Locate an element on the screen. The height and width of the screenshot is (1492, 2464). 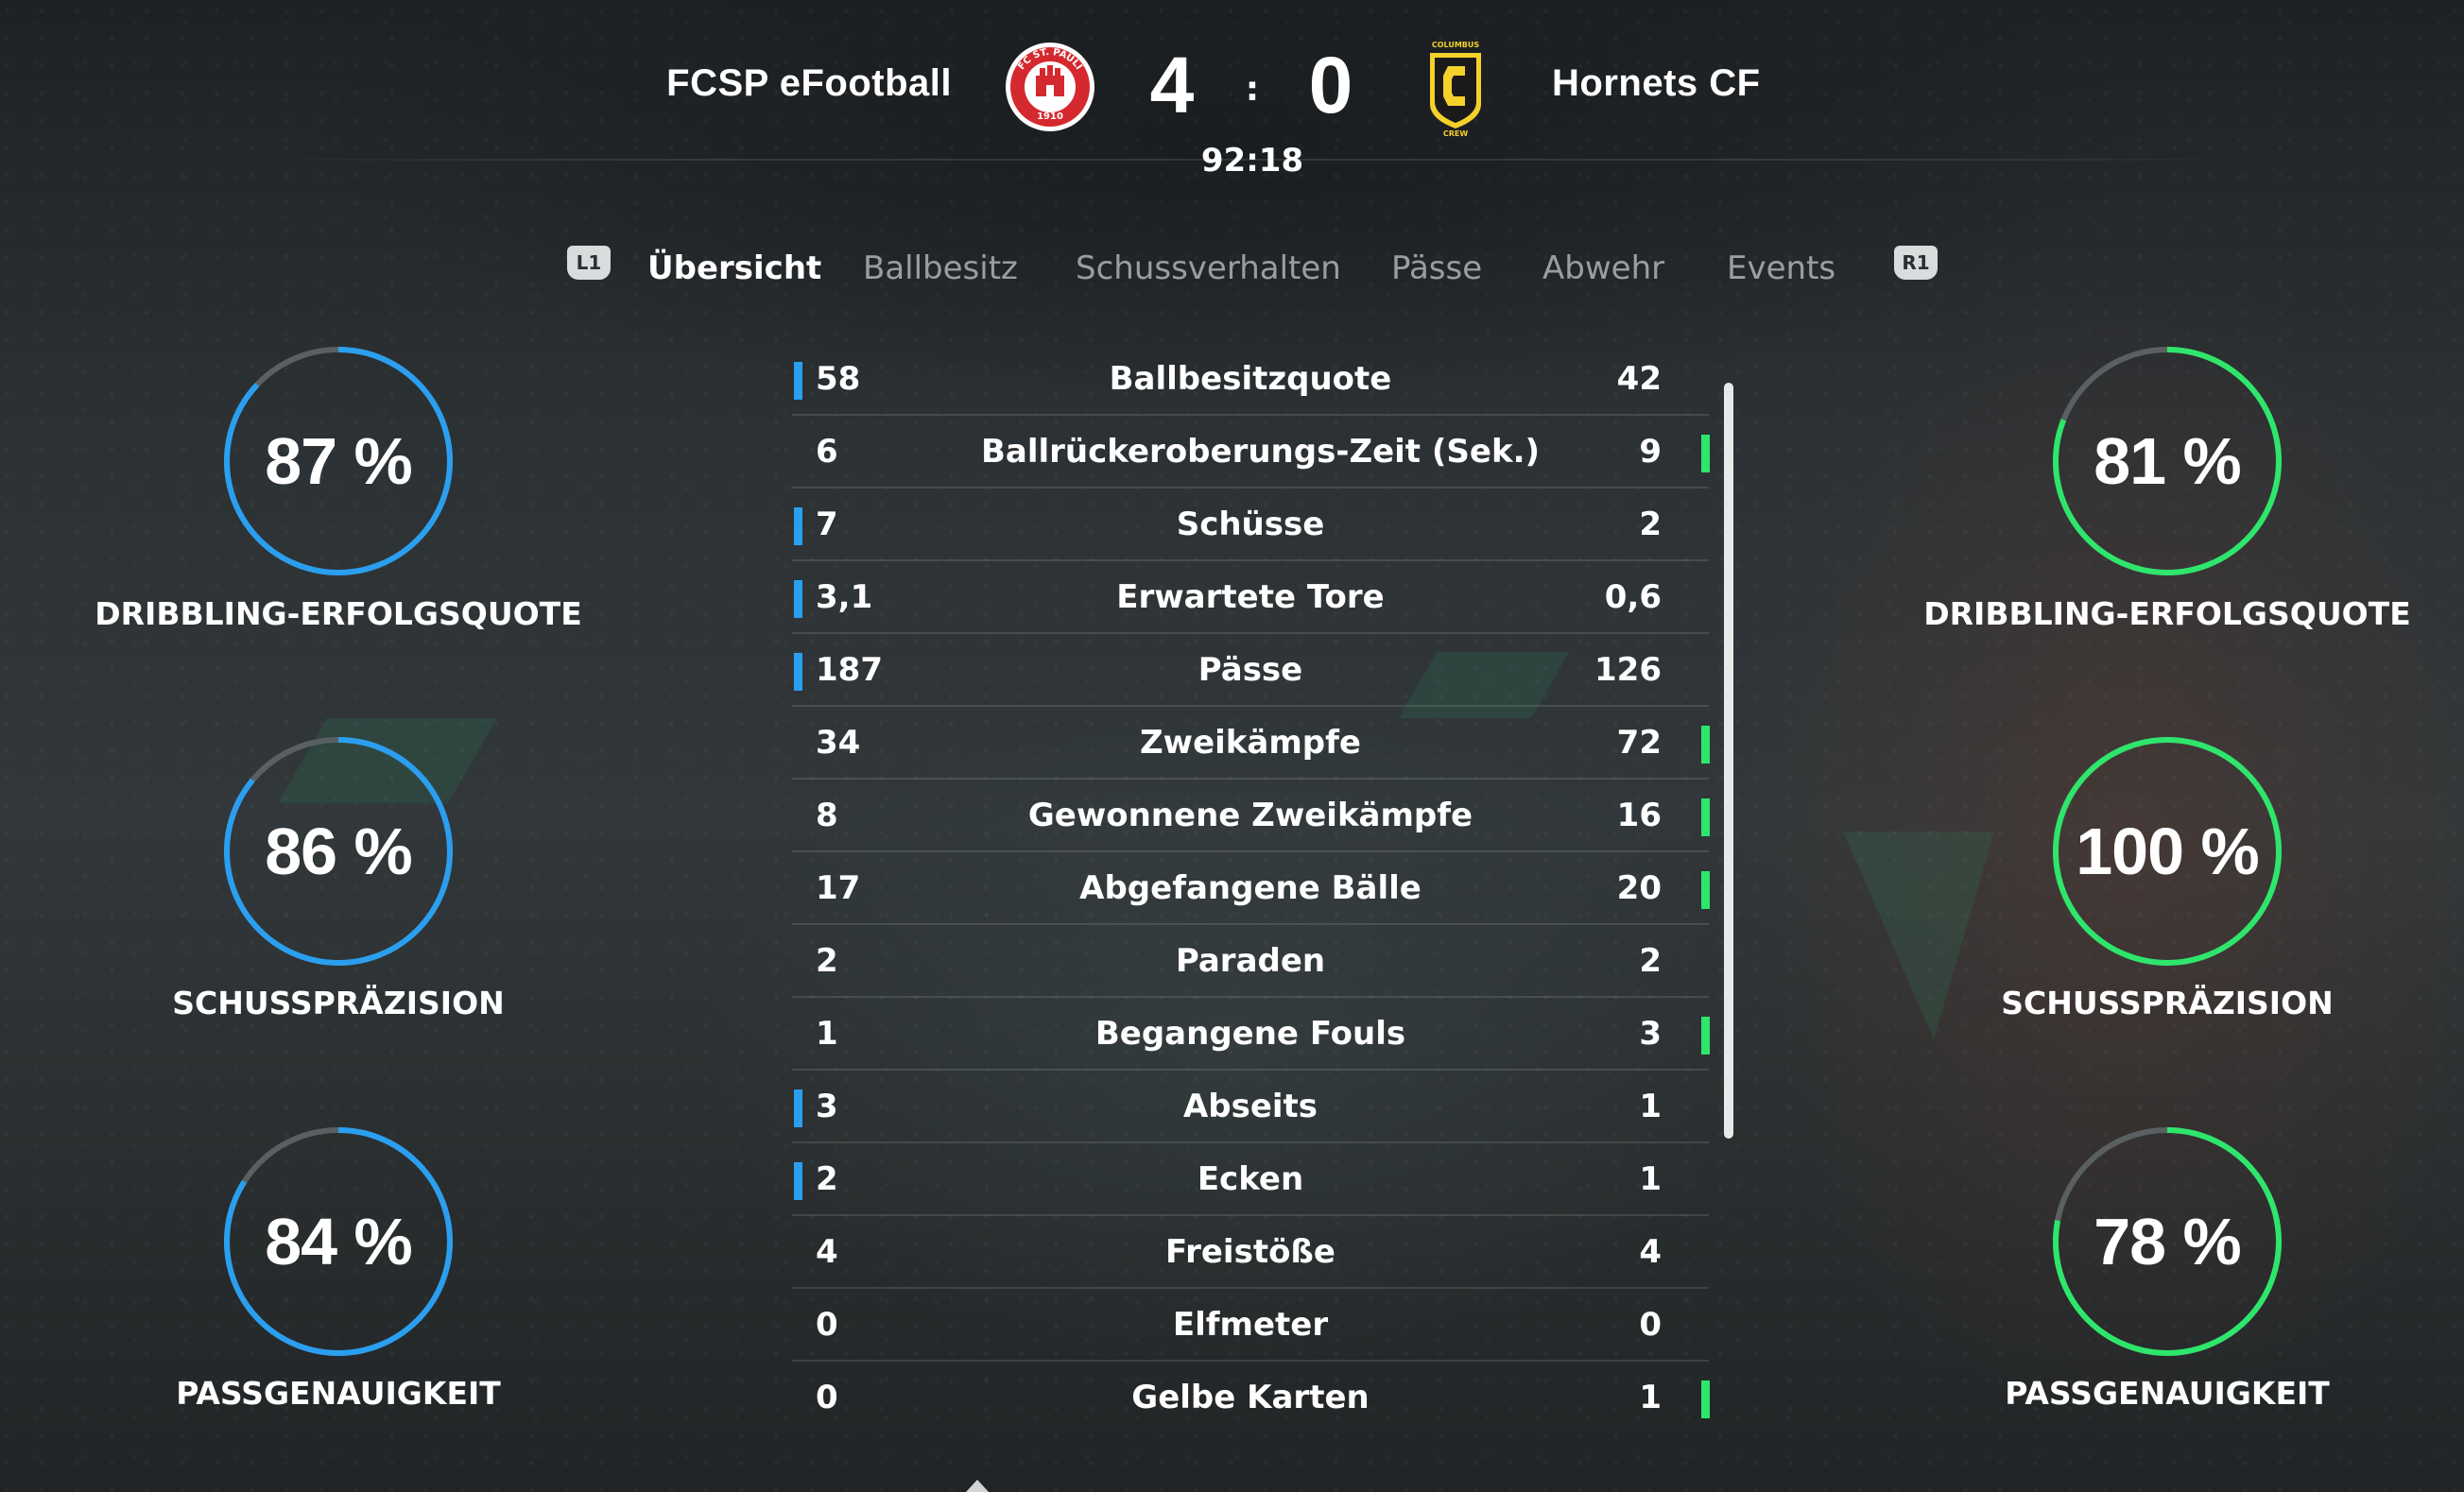
stat-away-value: 2 is located at coordinates (1650, 524).